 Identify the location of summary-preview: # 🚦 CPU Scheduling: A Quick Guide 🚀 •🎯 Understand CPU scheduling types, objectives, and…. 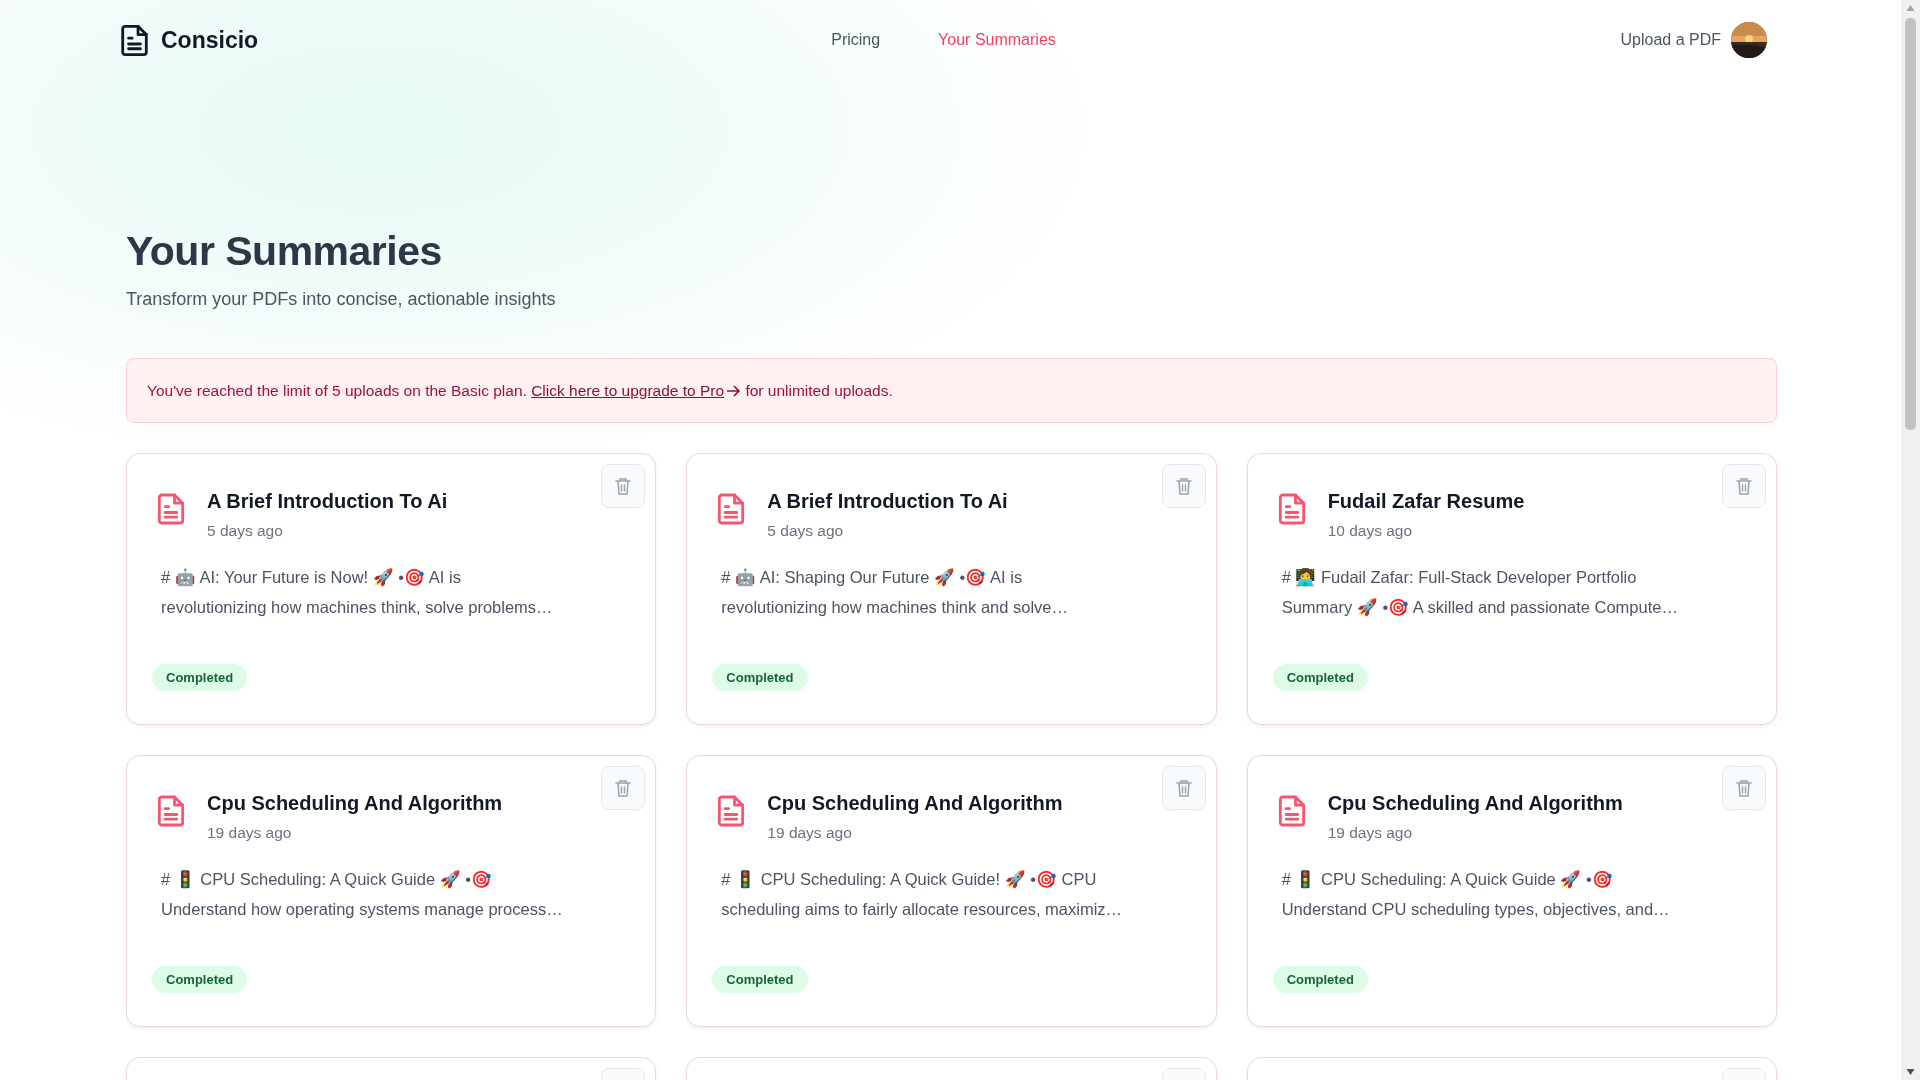
(1476, 894).